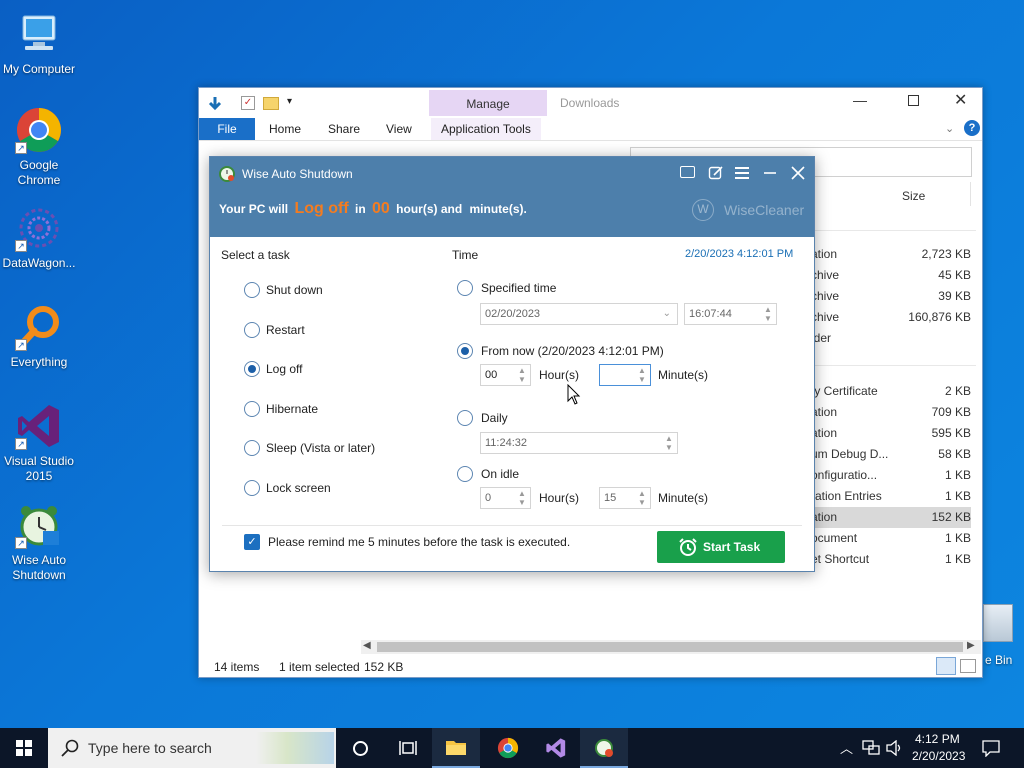  Describe the element at coordinates (486, 129) in the screenshot. I see `tab-application-tools: Application Tools` at that location.